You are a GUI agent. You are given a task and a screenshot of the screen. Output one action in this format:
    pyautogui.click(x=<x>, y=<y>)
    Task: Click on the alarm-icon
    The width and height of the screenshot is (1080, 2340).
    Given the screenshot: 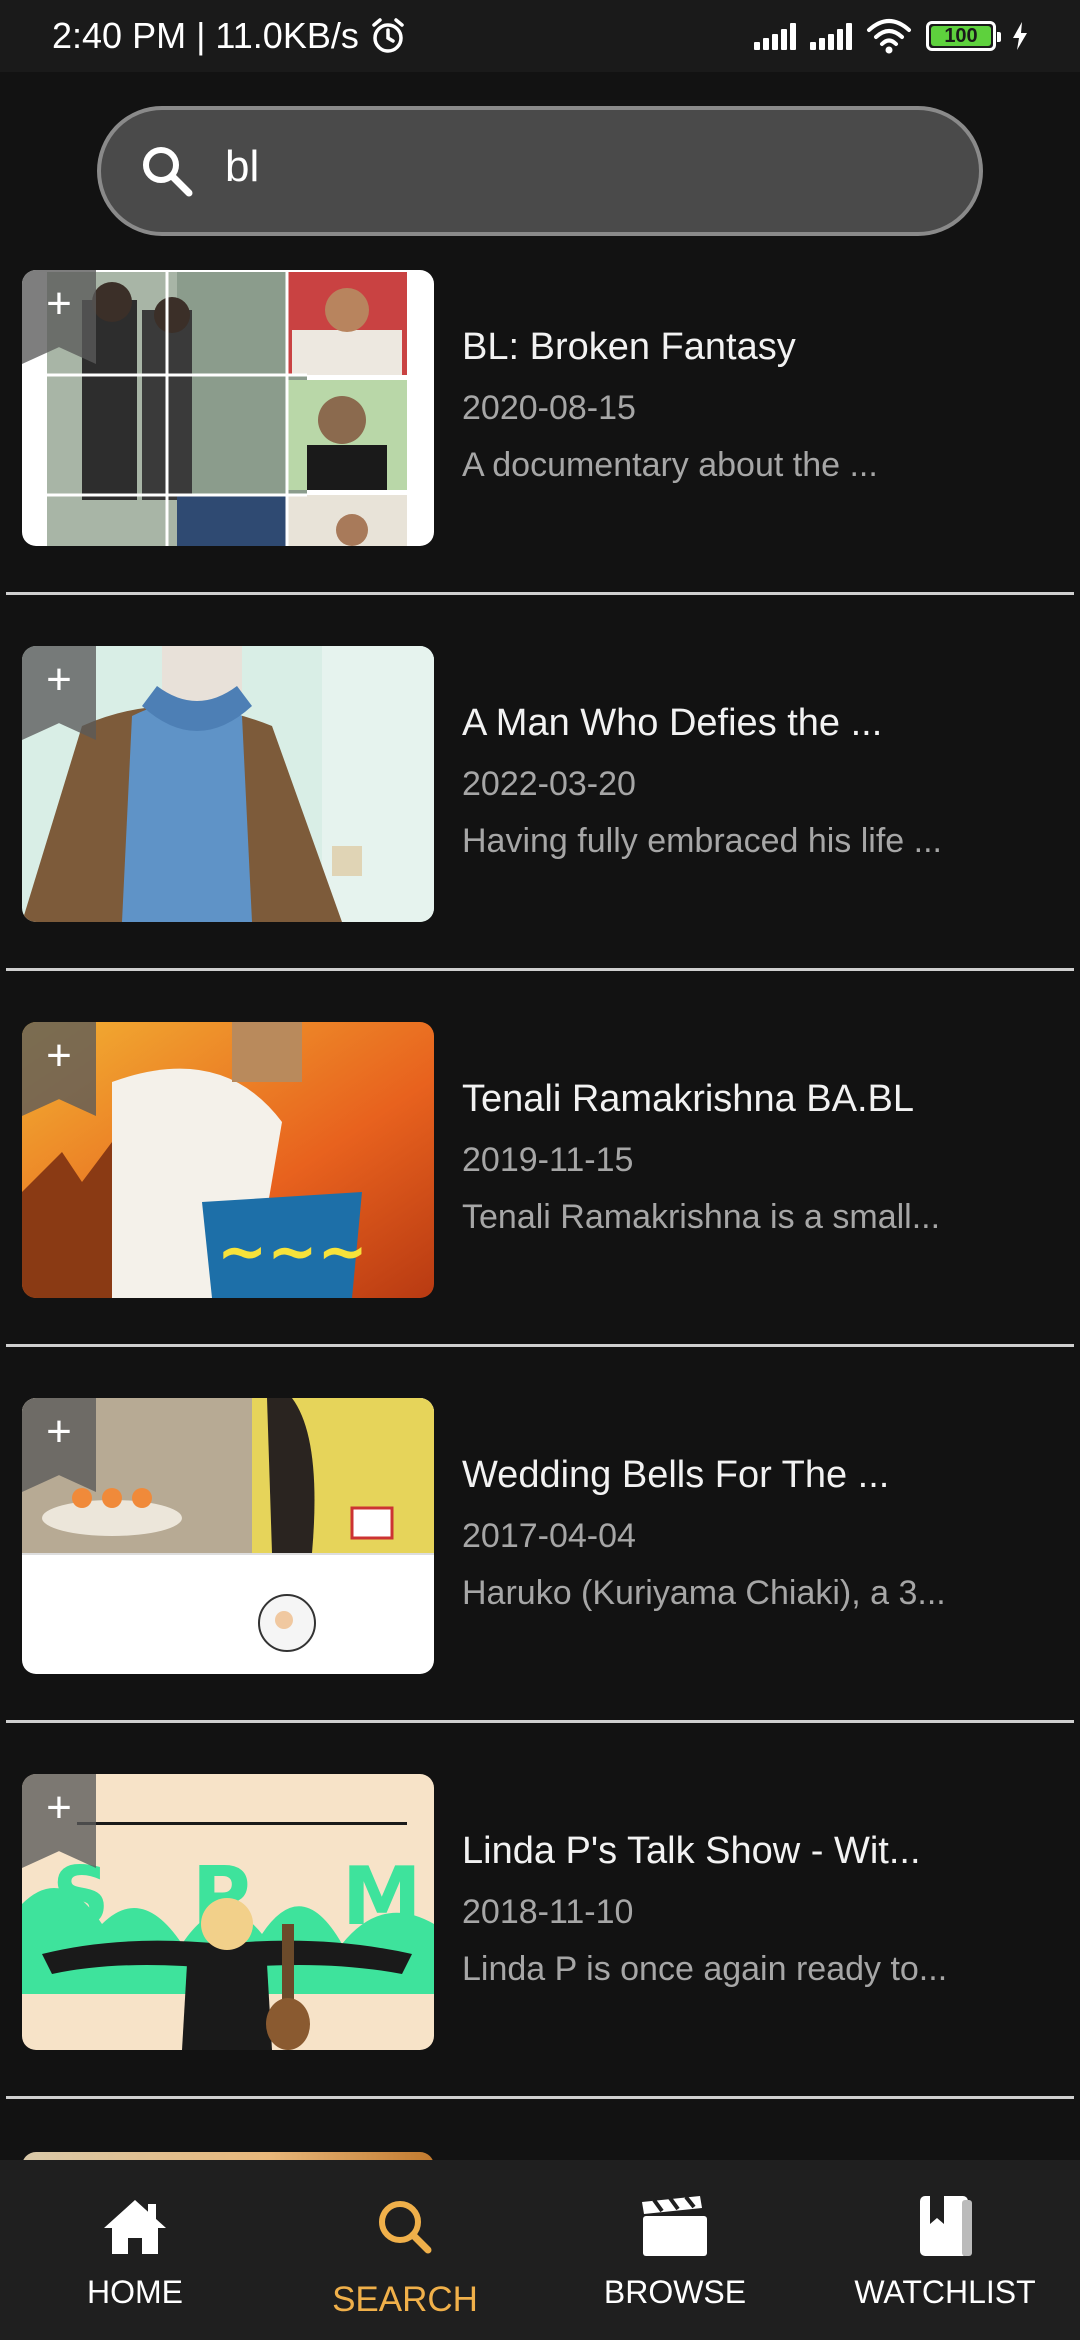 What is the action you would take?
    pyautogui.click(x=388, y=35)
    